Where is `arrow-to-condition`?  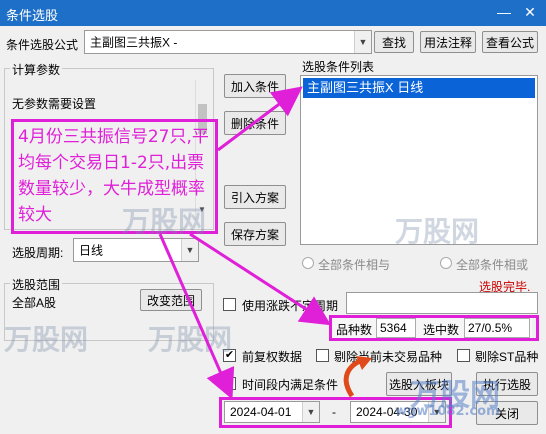 arrow-to-condition is located at coordinates (260, 119).